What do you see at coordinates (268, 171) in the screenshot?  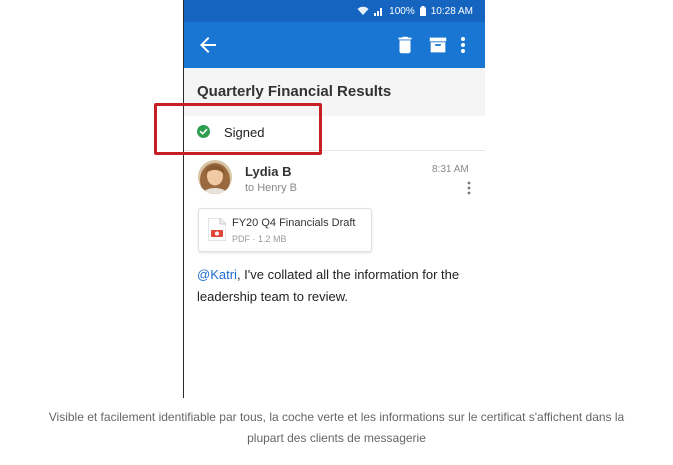 I see `sender-name: Lydia B` at bounding box center [268, 171].